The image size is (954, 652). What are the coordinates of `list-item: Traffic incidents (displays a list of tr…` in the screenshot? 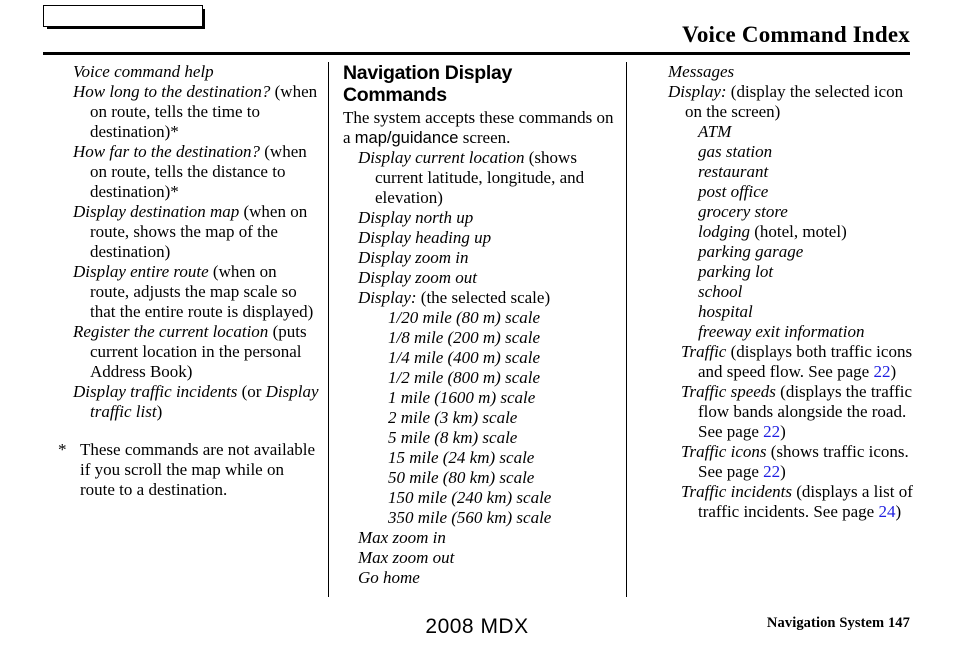 It's located at (787, 502).